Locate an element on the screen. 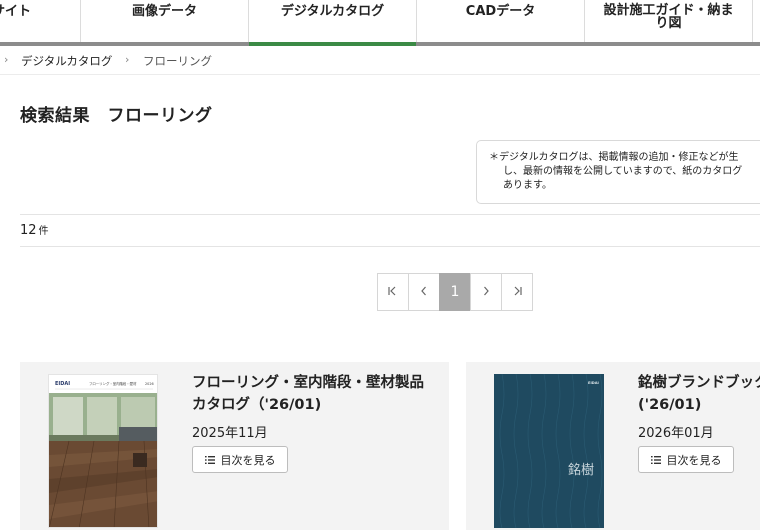 This screenshot has width=760, height=530. last-page-icon is located at coordinates (517, 292).